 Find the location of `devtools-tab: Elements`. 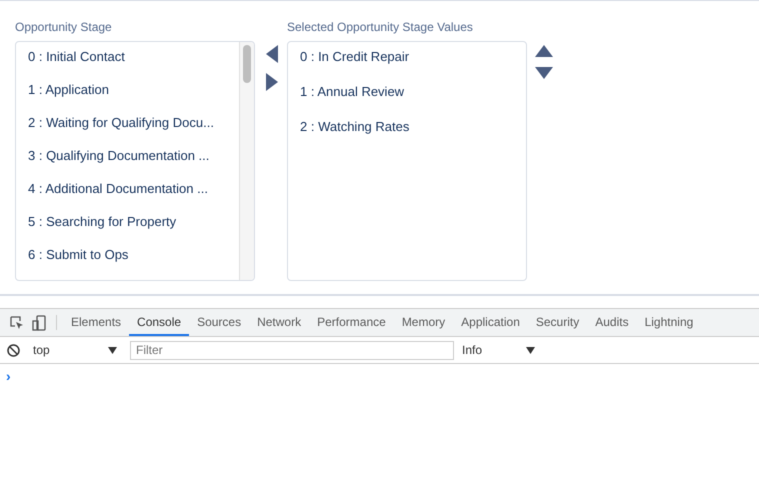

devtools-tab: Elements is located at coordinates (96, 322).